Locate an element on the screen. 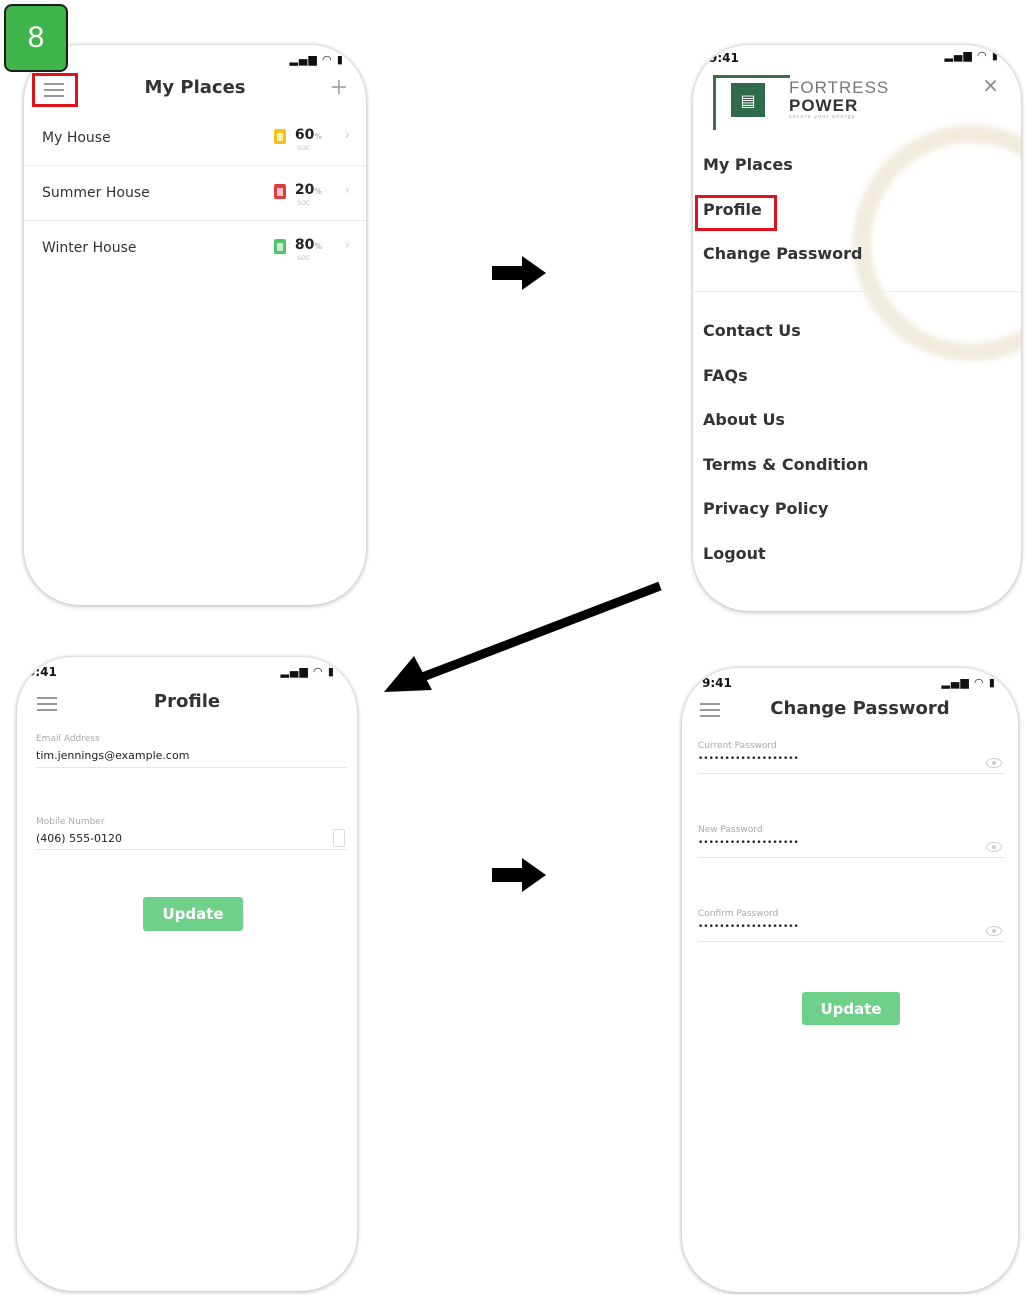 This screenshot has width=1026, height=1295. current-password-field: ••••••••••••••••••• is located at coordinates (748, 759).